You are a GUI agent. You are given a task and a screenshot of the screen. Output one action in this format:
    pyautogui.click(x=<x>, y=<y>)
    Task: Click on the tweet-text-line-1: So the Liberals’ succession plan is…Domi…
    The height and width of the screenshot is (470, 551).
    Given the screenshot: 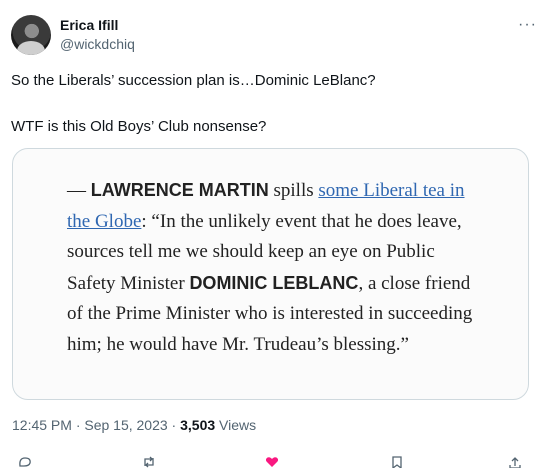 What is the action you would take?
    pyautogui.click(x=193, y=80)
    